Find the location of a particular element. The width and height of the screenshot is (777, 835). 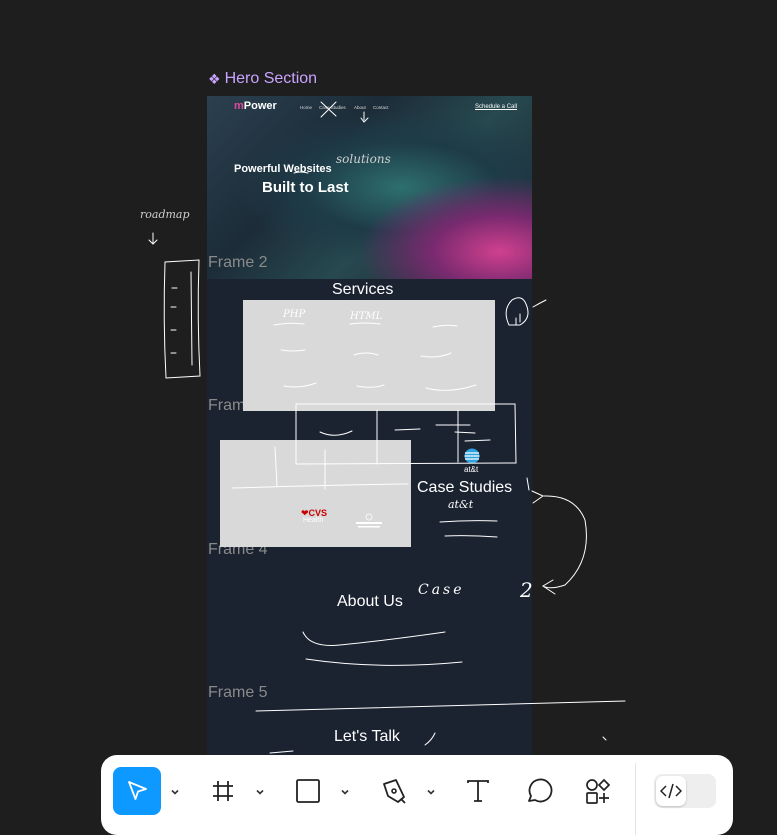

case-studies-heading: Case Studies is located at coordinates (465, 487).